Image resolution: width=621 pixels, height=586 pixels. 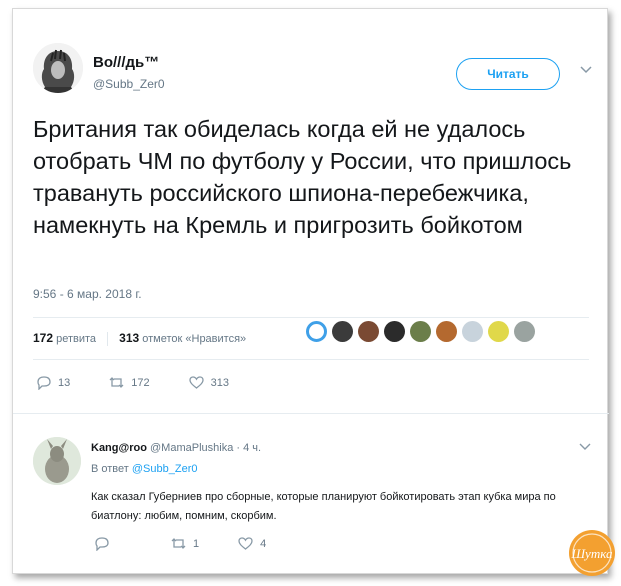 I want to click on tweet-actions: 13 172 313, so click(x=144, y=382).